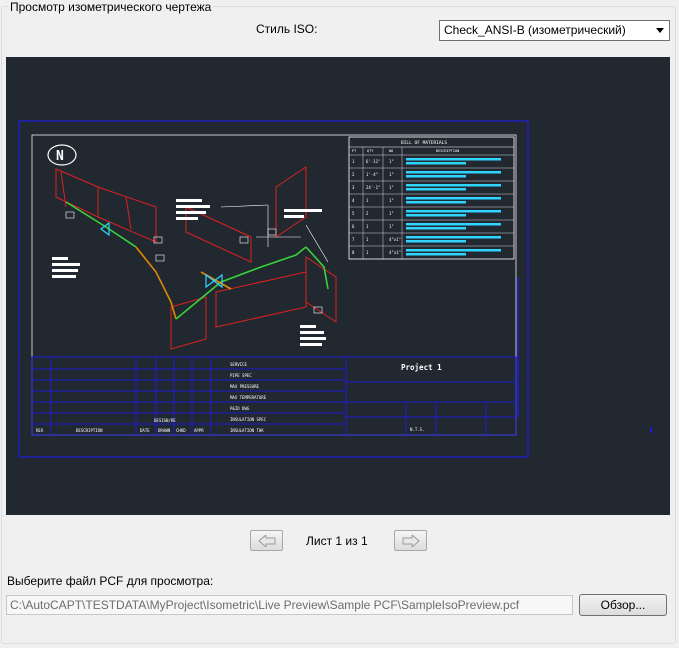 Image resolution: width=679 pixels, height=648 pixels. What do you see at coordinates (248, 397) in the screenshot?
I see `field-max-temperature: MAX TEMPERATURE` at bounding box center [248, 397].